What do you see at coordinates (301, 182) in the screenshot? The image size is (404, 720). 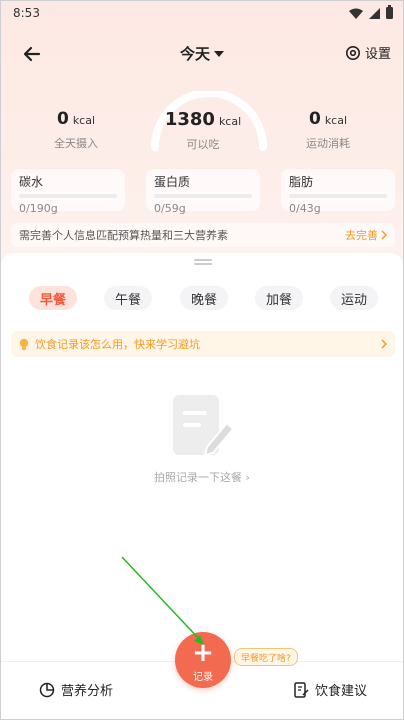 I see `macro-name: 脂肪` at bounding box center [301, 182].